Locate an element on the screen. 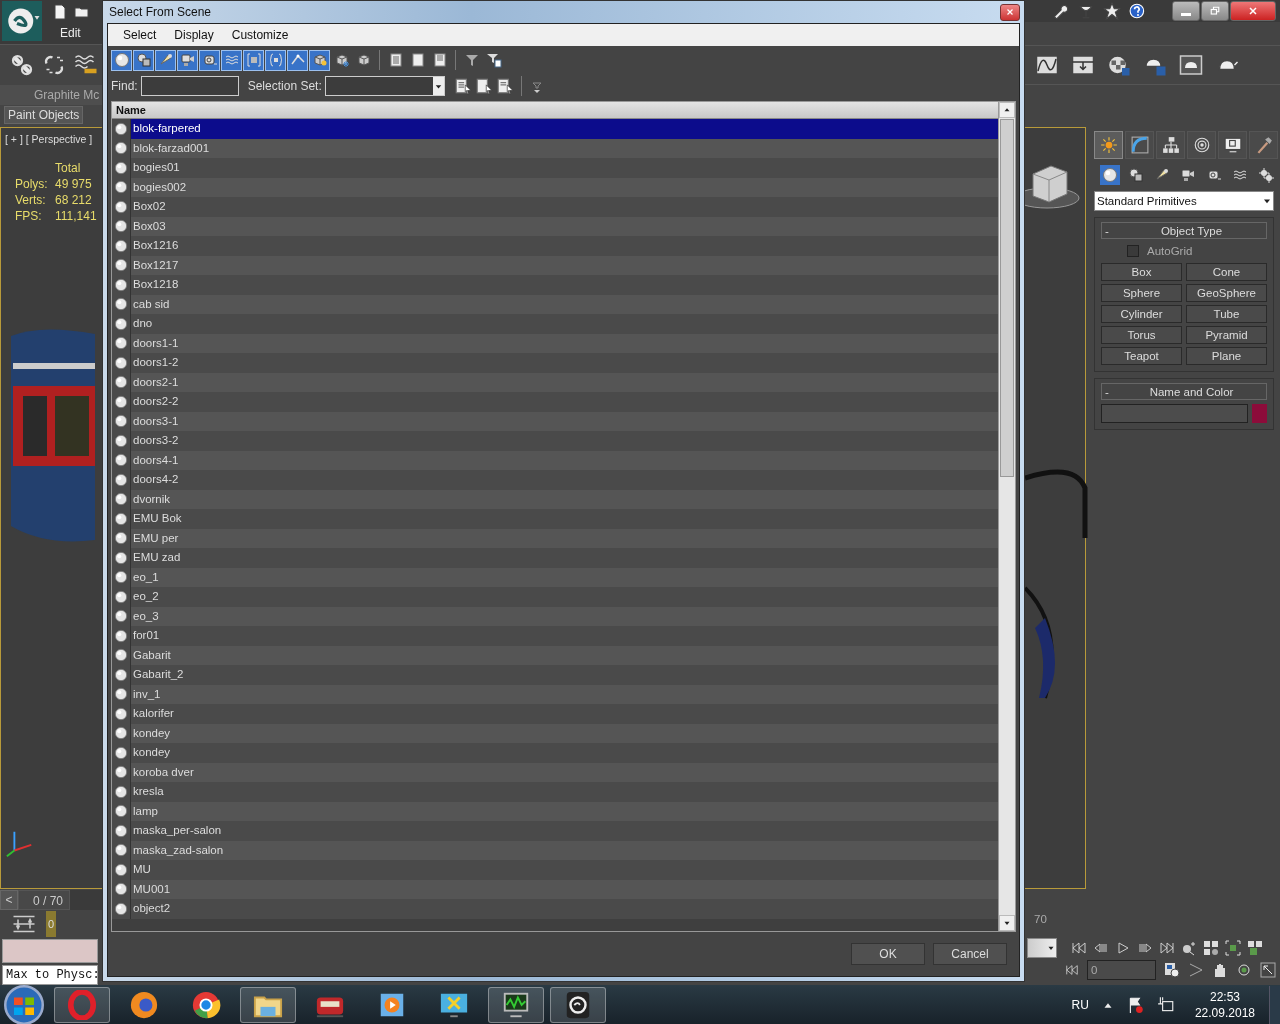  primitive-button: Torus is located at coordinates (1141, 335).